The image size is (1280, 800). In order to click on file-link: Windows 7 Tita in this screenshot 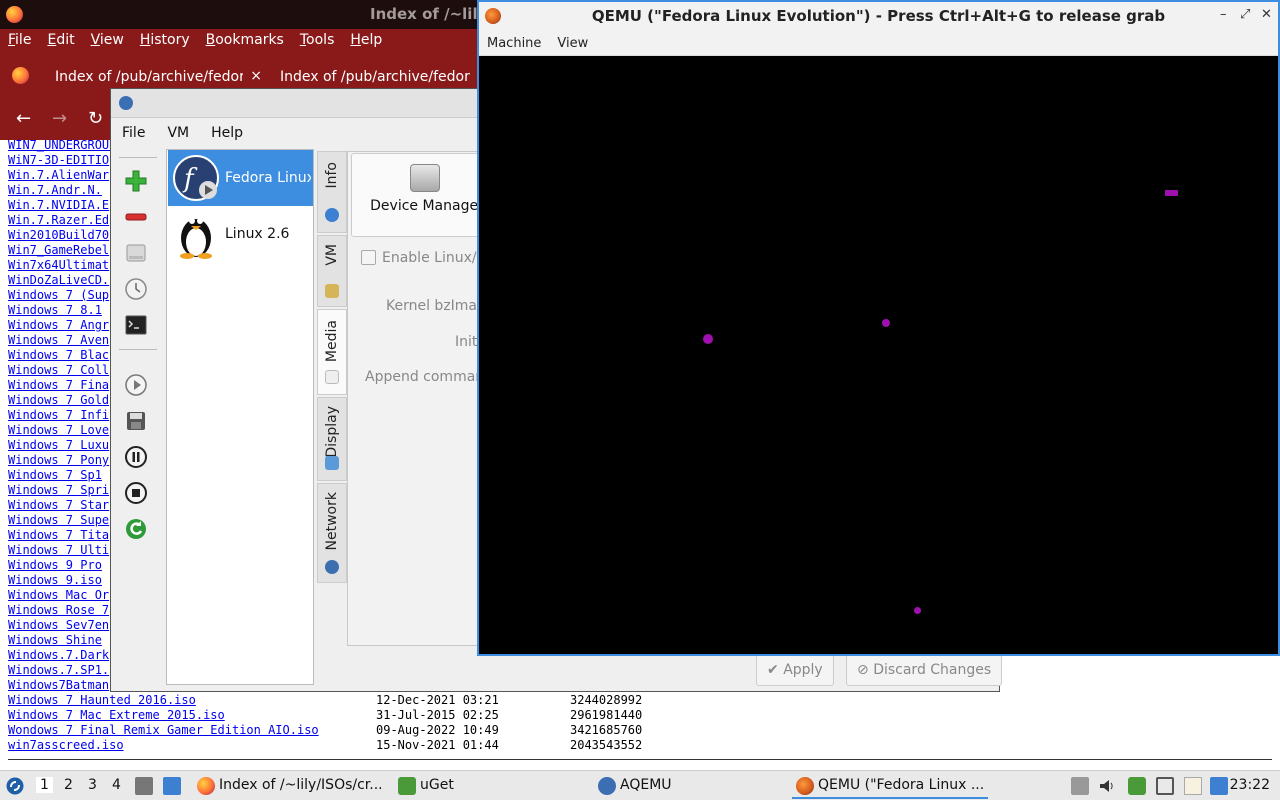, I will do `click(58, 535)`.